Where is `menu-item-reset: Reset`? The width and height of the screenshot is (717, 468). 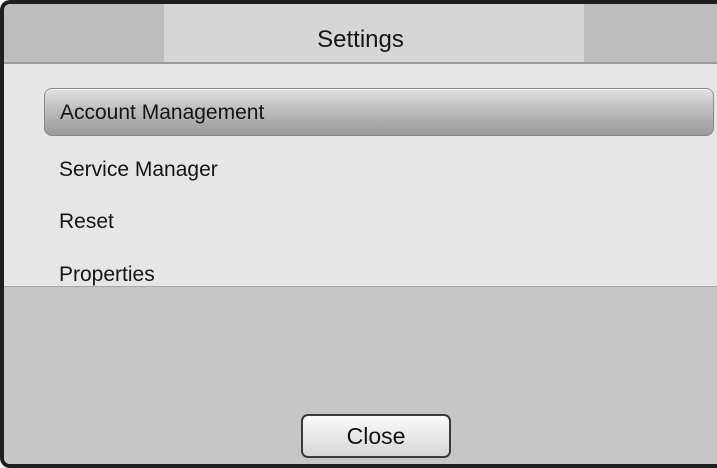
menu-item-reset: Reset is located at coordinates (379, 222).